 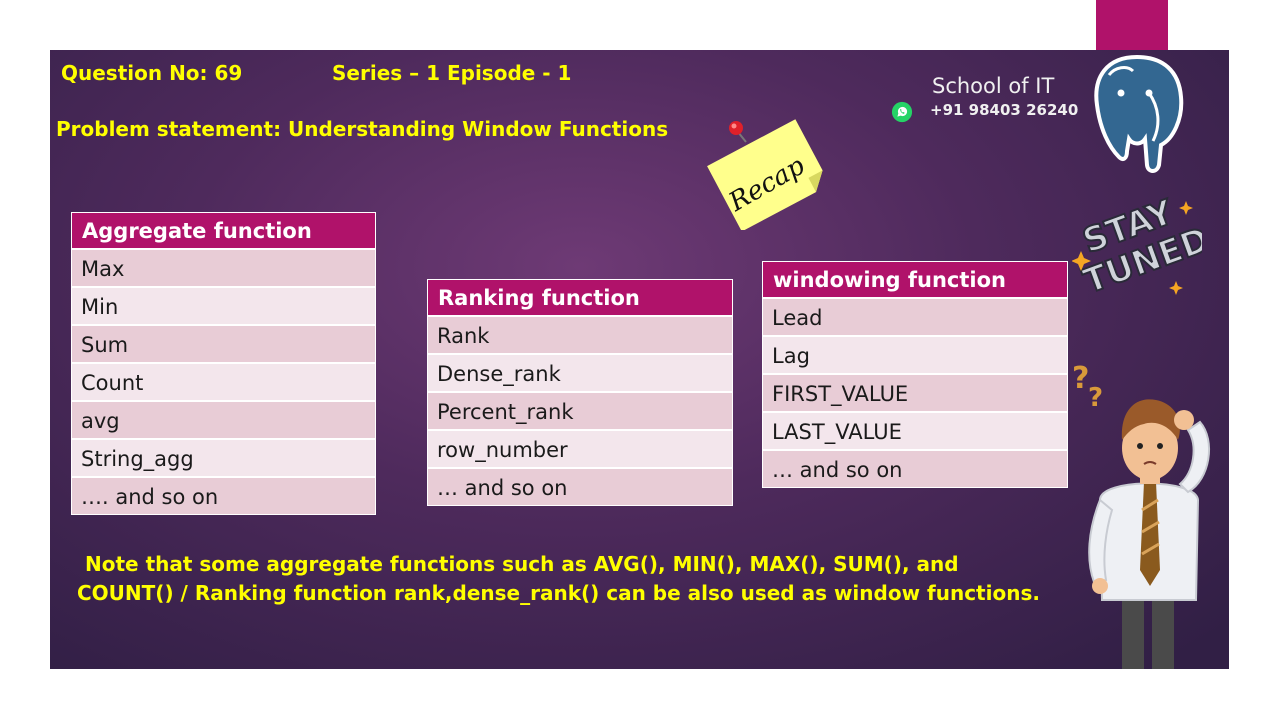 What do you see at coordinates (223, 344) in the screenshot?
I see `table-row: Sum` at bounding box center [223, 344].